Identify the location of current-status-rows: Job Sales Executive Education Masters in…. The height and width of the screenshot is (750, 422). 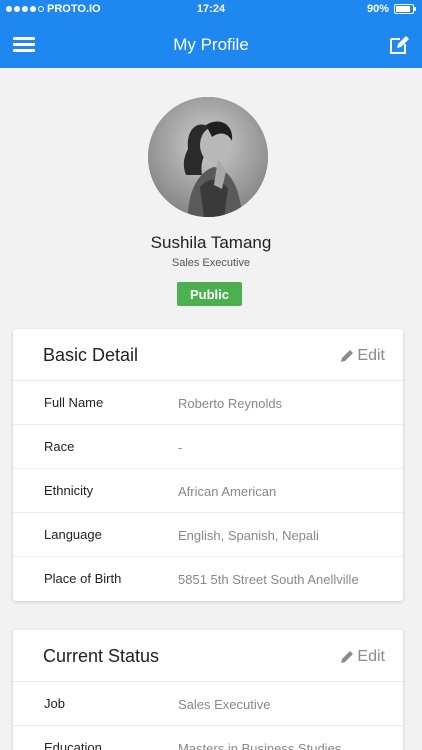
(208, 716).